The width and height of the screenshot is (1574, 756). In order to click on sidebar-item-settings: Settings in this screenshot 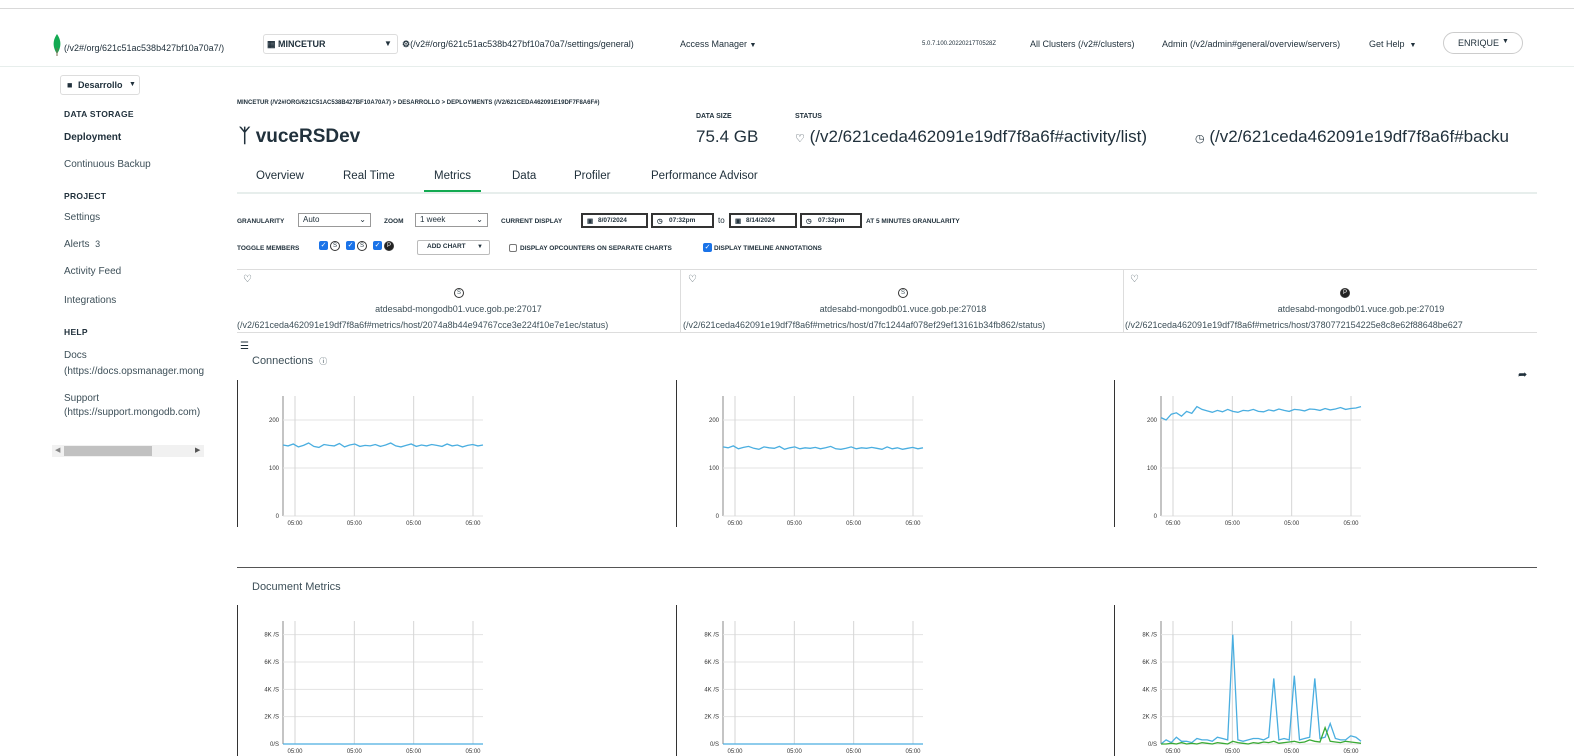, I will do `click(82, 217)`.